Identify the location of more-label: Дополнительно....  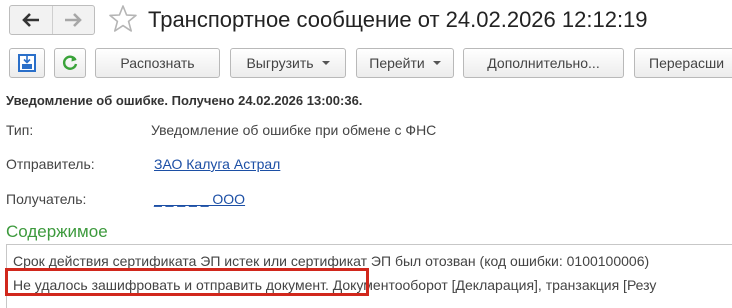
(543, 63).